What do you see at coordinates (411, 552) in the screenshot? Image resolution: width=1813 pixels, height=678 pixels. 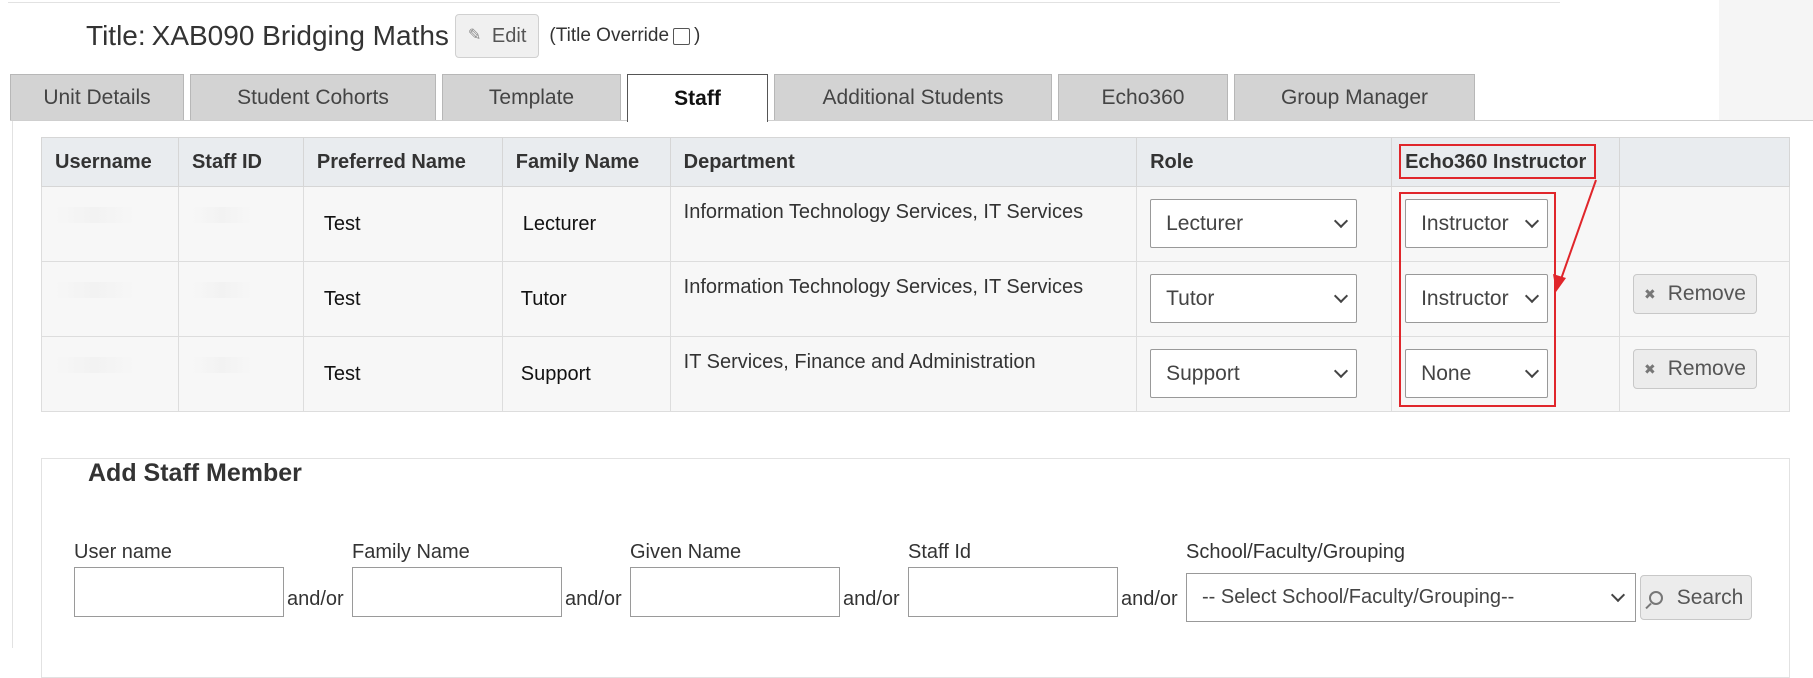 I see `family-name-label: Family Name` at bounding box center [411, 552].